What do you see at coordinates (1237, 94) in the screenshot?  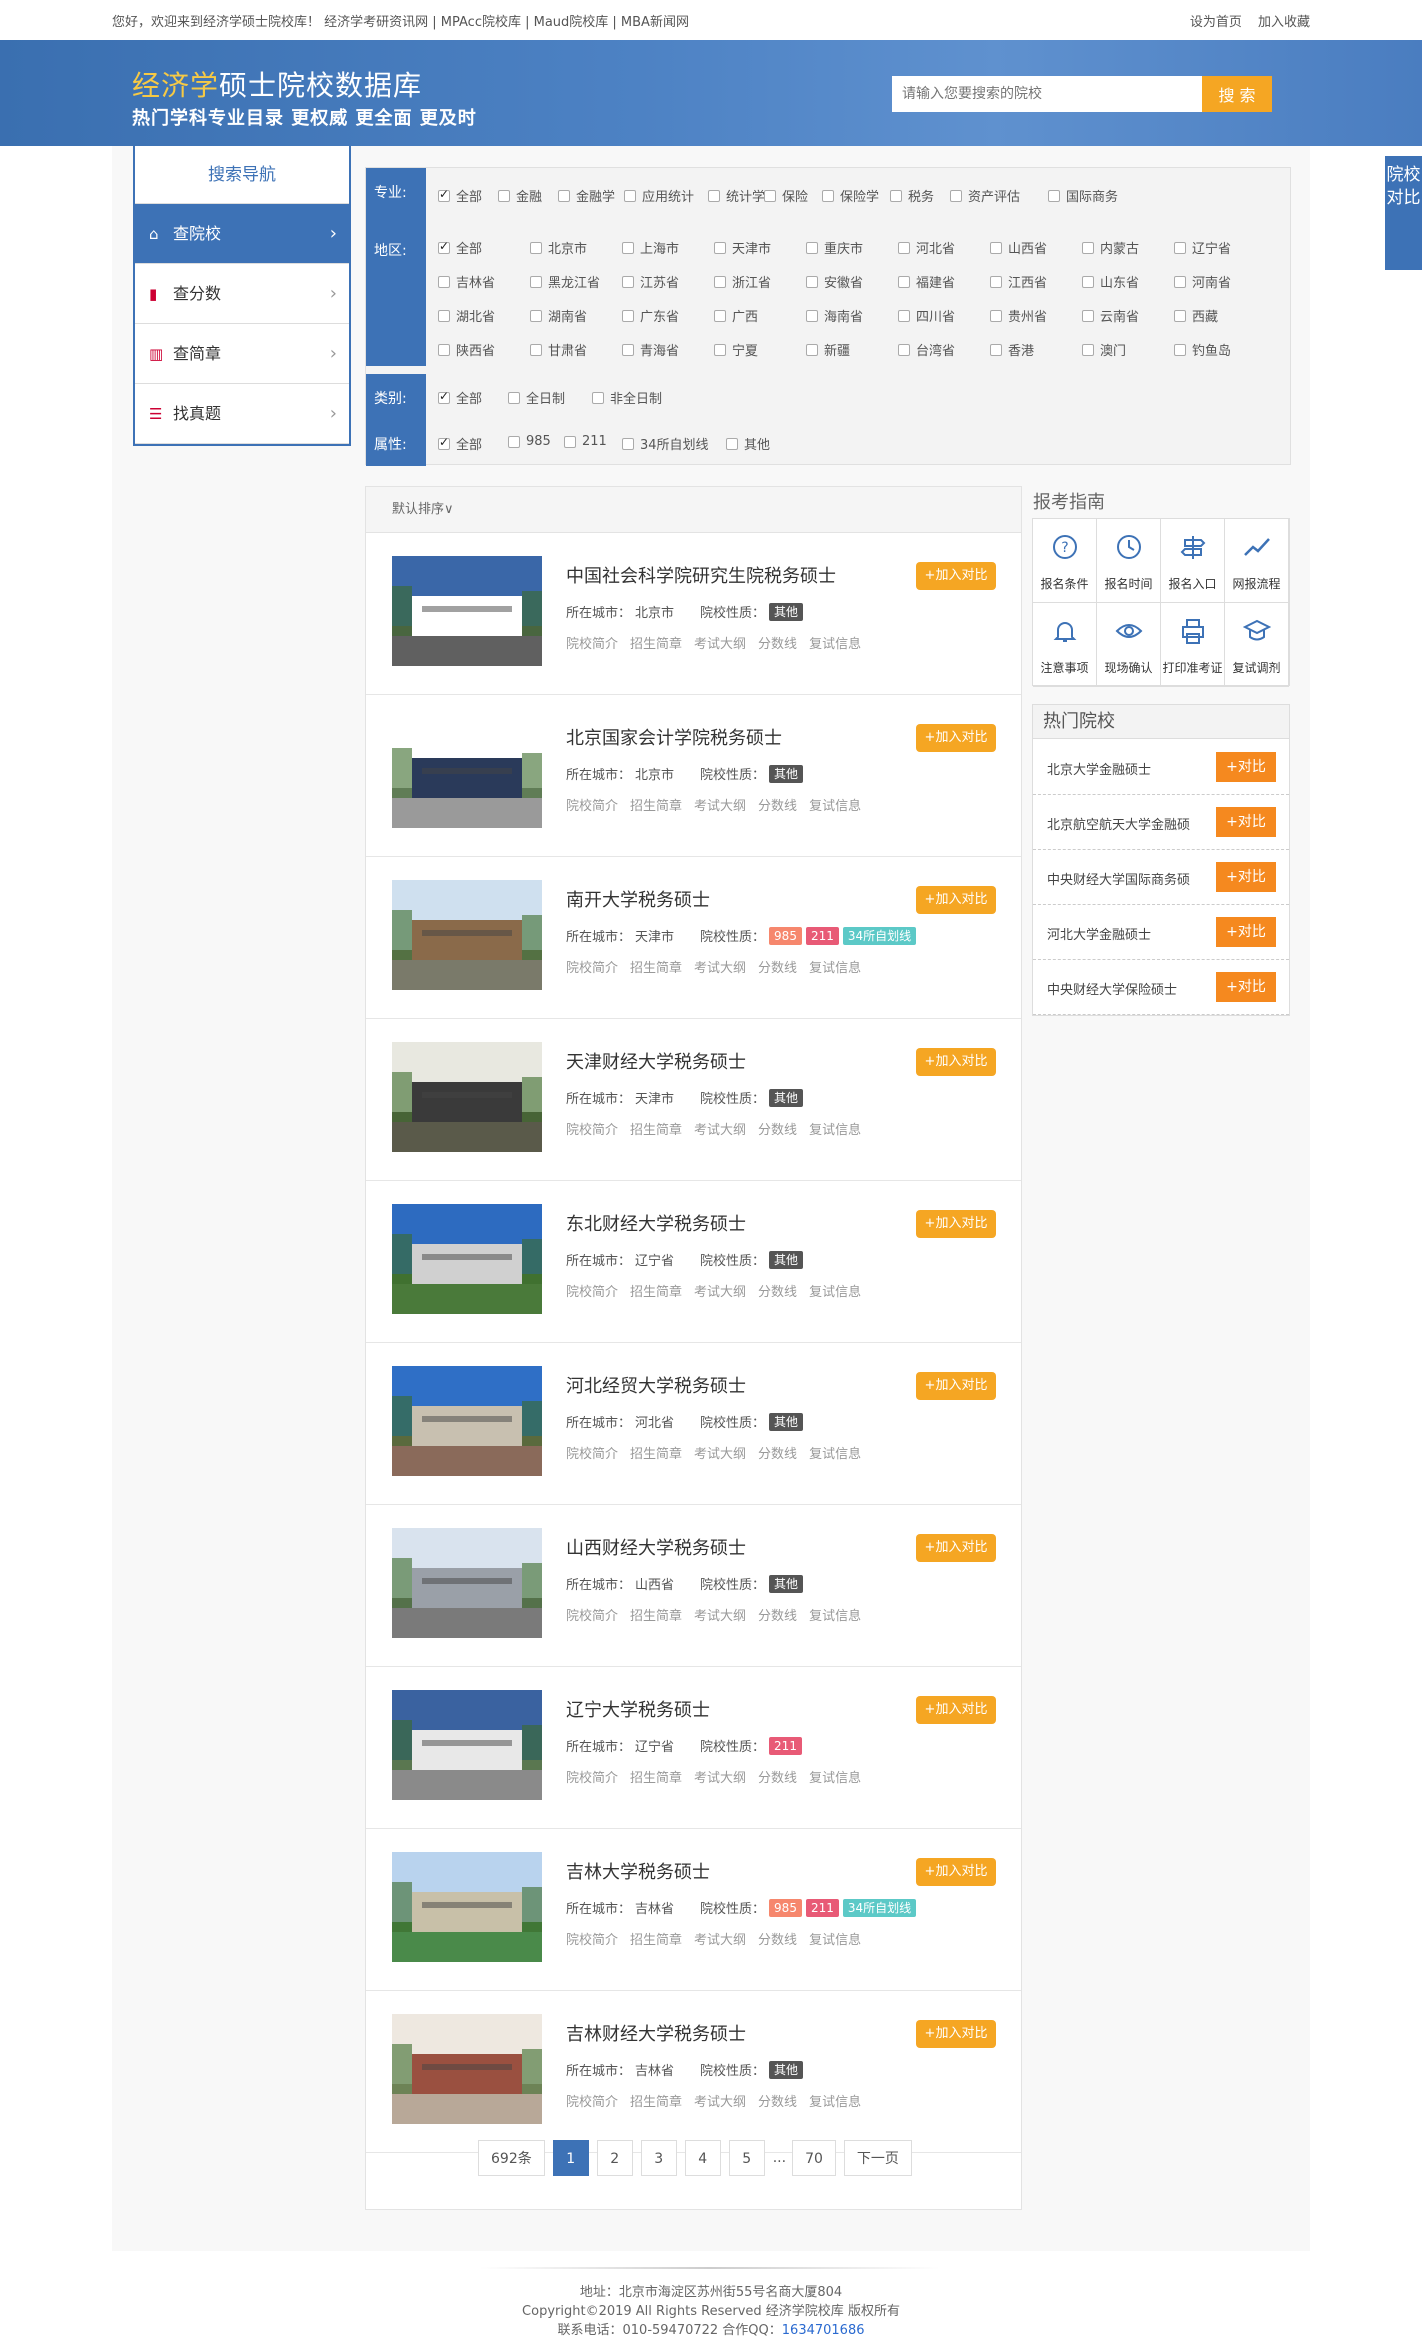 I see `search-button: 搜 索` at bounding box center [1237, 94].